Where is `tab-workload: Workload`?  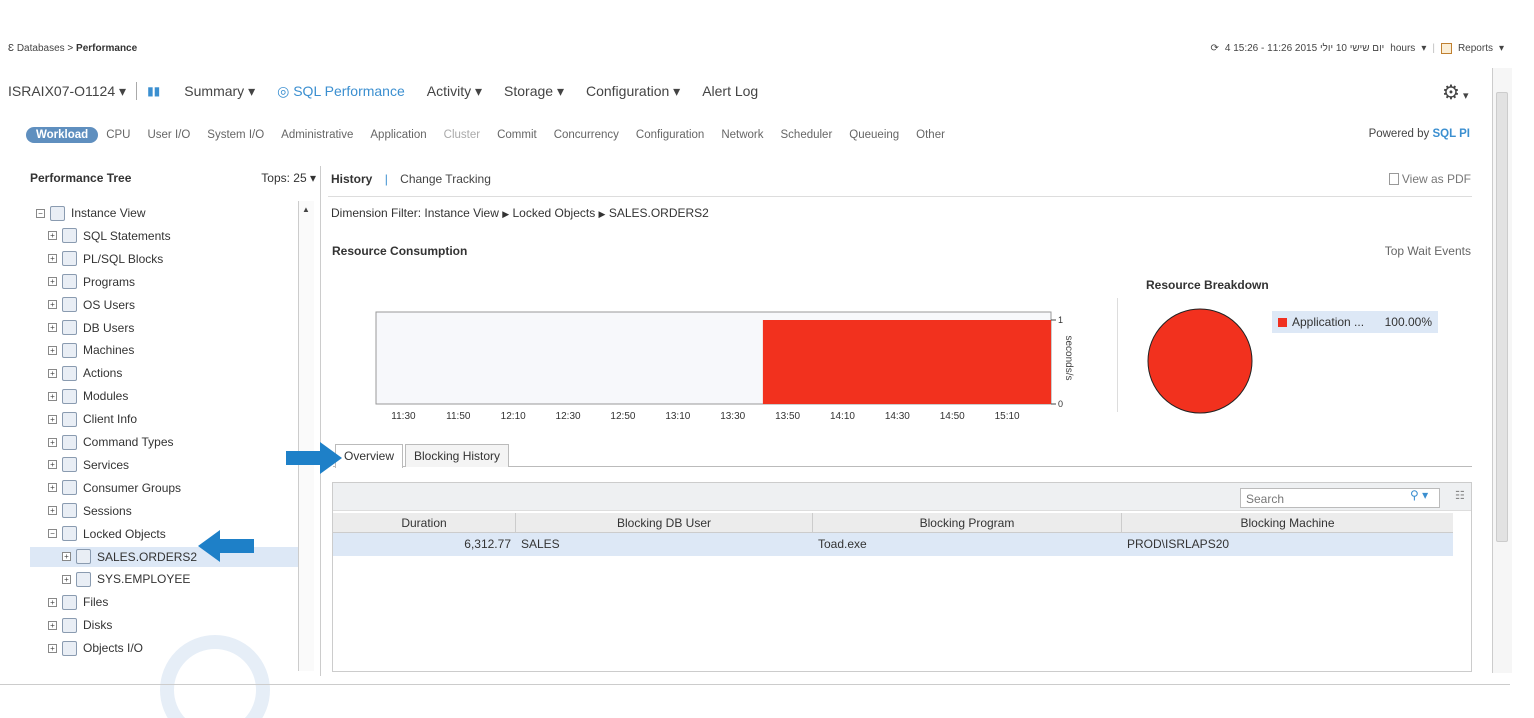 tab-workload: Workload is located at coordinates (62, 135).